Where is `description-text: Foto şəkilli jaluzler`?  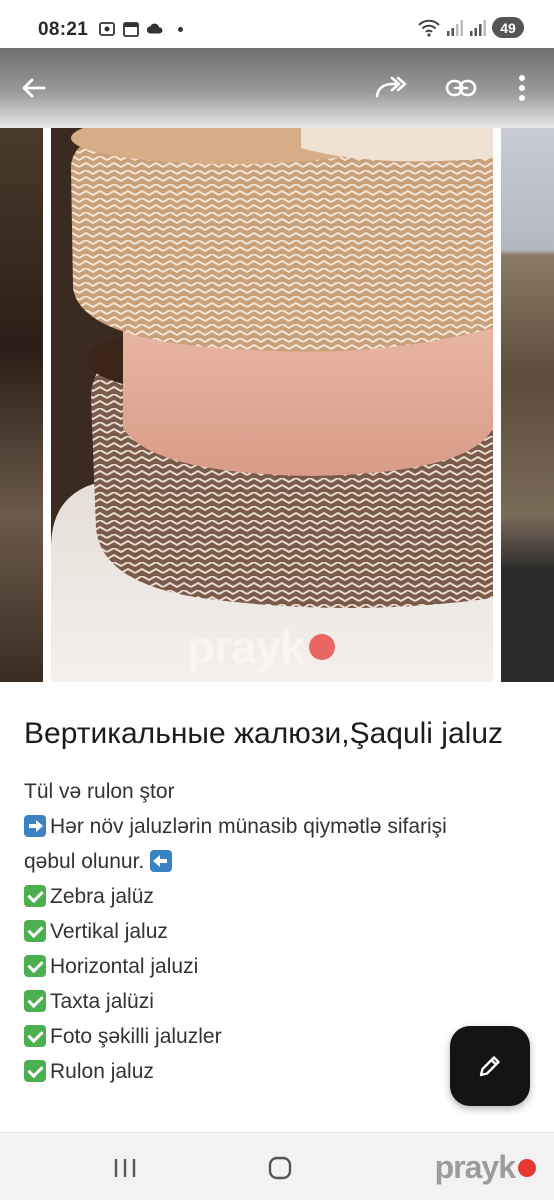 description-text: Foto şəkilli jaluzler is located at coordinates (136, 1036).